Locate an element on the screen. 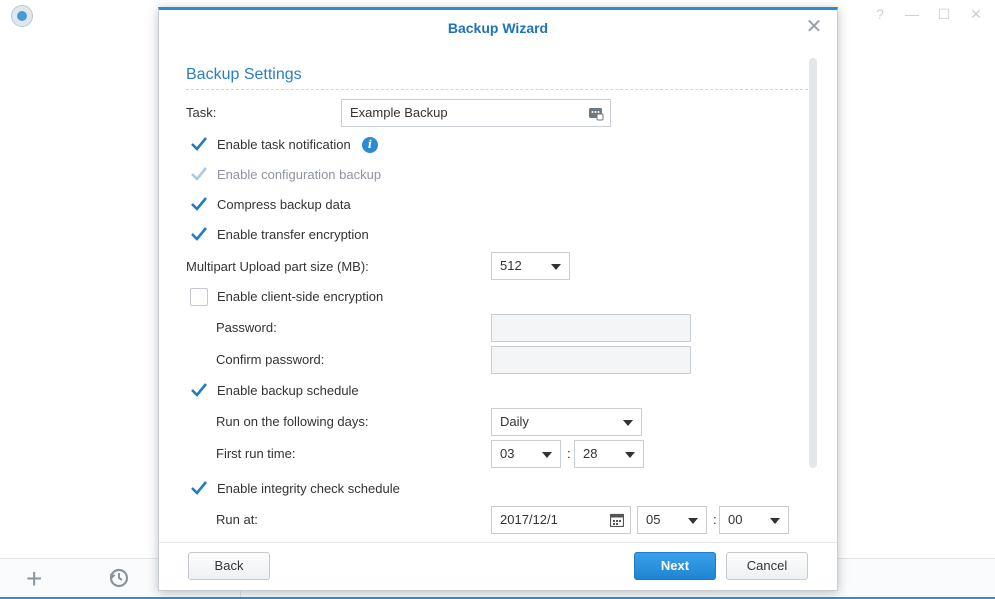 This screenshot has height=599, width=995. close-icon: ✕ is located at coordinates (814, 27).